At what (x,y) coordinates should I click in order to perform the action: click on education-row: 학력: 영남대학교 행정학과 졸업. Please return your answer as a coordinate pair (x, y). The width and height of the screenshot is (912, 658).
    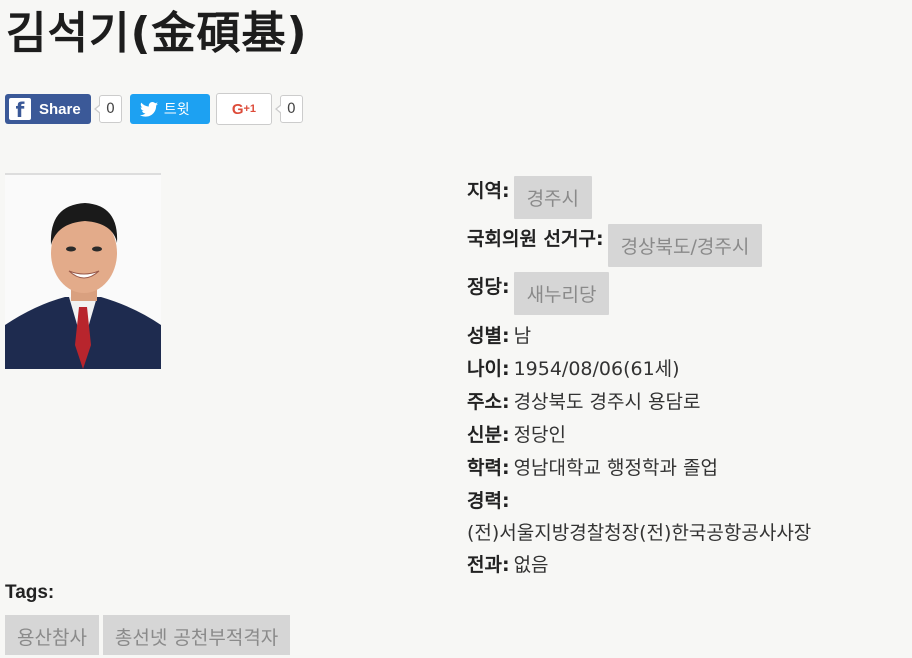
    Looking at the image, I should click on (592, 466).